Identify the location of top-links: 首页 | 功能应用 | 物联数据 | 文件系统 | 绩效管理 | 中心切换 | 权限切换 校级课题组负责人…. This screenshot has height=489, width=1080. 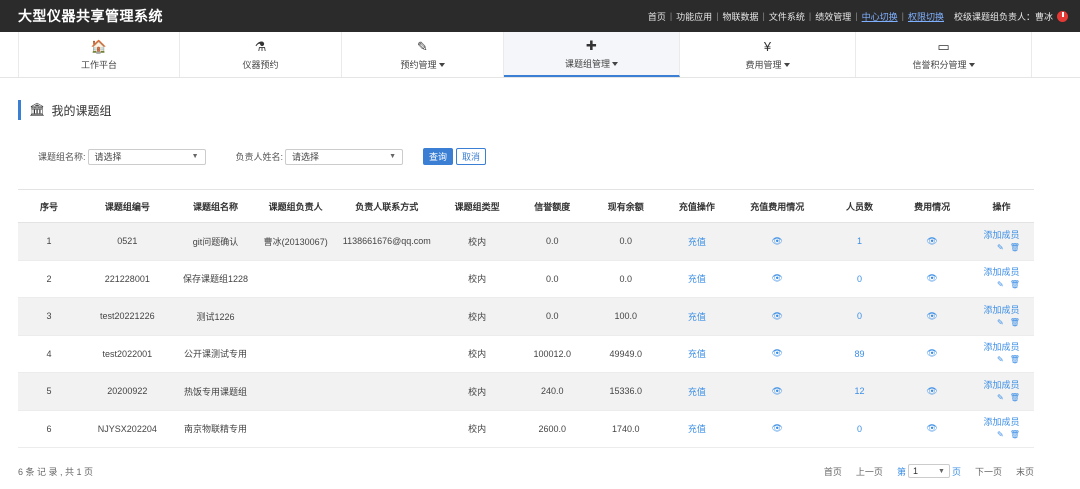
(856, 16).